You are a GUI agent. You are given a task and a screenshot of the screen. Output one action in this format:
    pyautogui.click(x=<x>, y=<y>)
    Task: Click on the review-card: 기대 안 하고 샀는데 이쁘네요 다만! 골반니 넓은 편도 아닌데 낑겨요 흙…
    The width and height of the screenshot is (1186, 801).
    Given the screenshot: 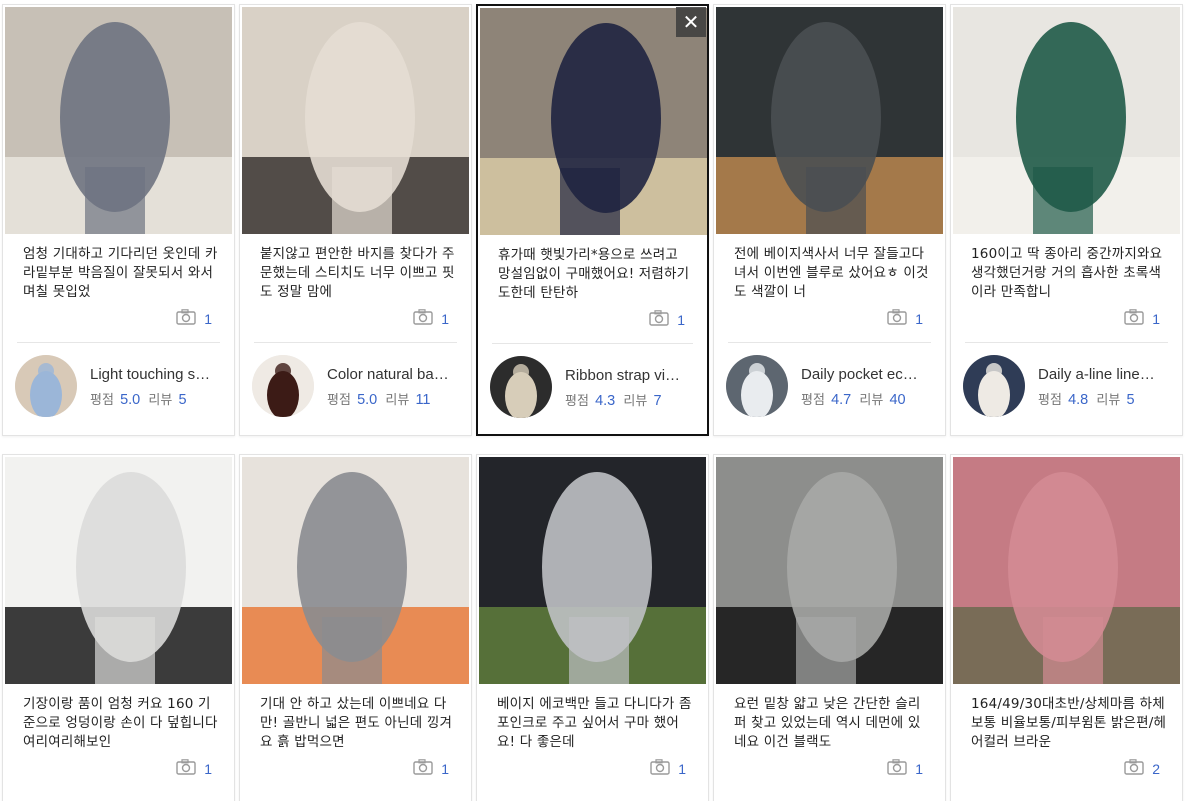 What is the action you would take?
    pyautogui.click(x=355, y=627)
    